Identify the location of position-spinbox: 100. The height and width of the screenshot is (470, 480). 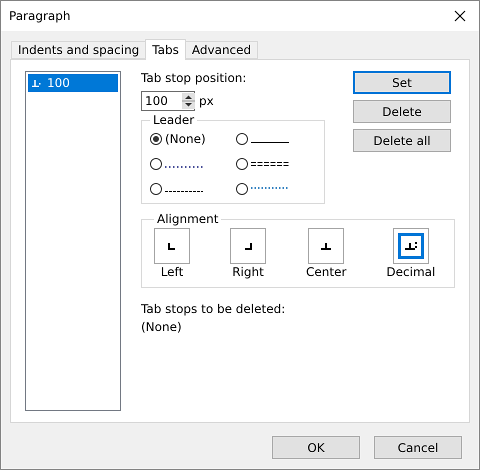
(168, 101).